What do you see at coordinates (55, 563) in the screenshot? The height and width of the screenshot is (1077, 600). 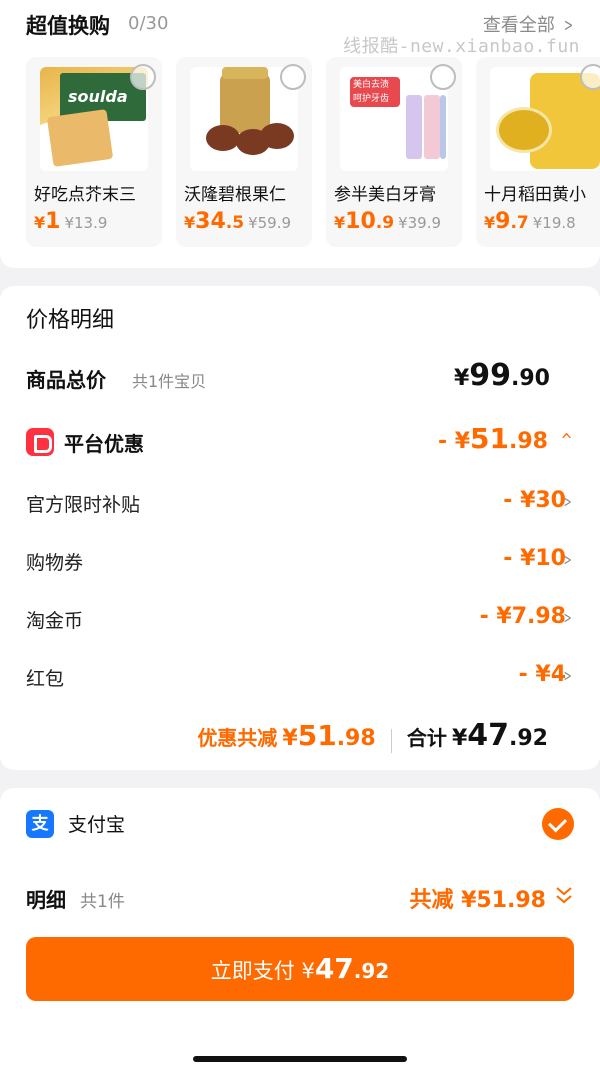 I see `discount-item-label: 购物券` at bounding box center [55, 563].